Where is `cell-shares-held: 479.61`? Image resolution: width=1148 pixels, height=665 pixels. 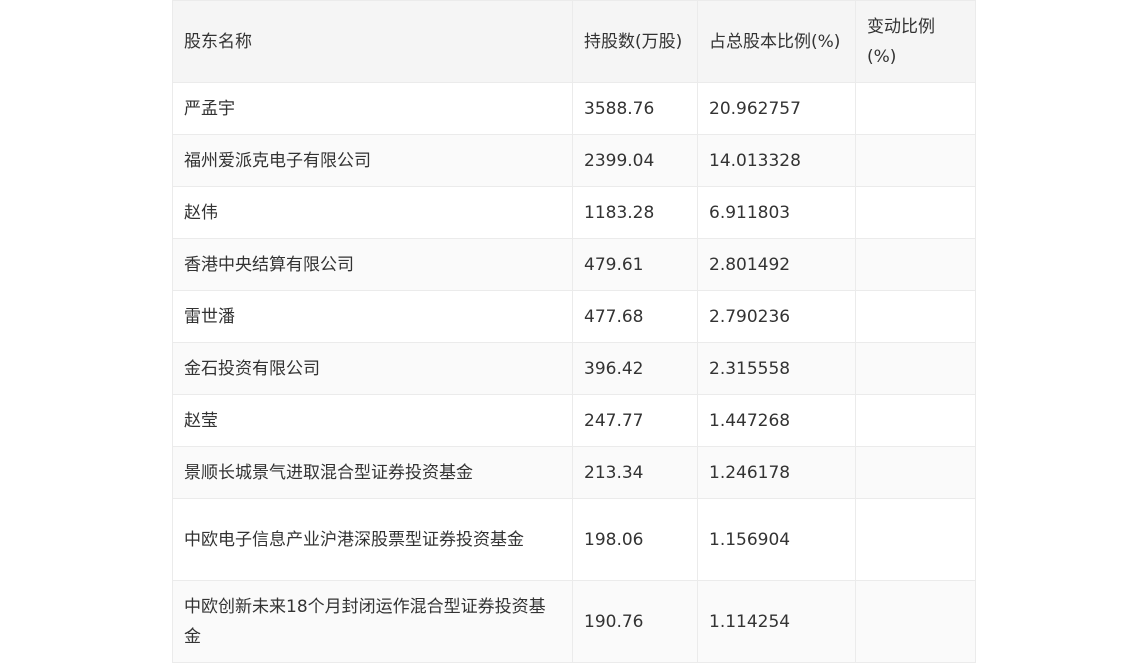
cell-shares-held: 479.61 is located at coordinates (635, 264).